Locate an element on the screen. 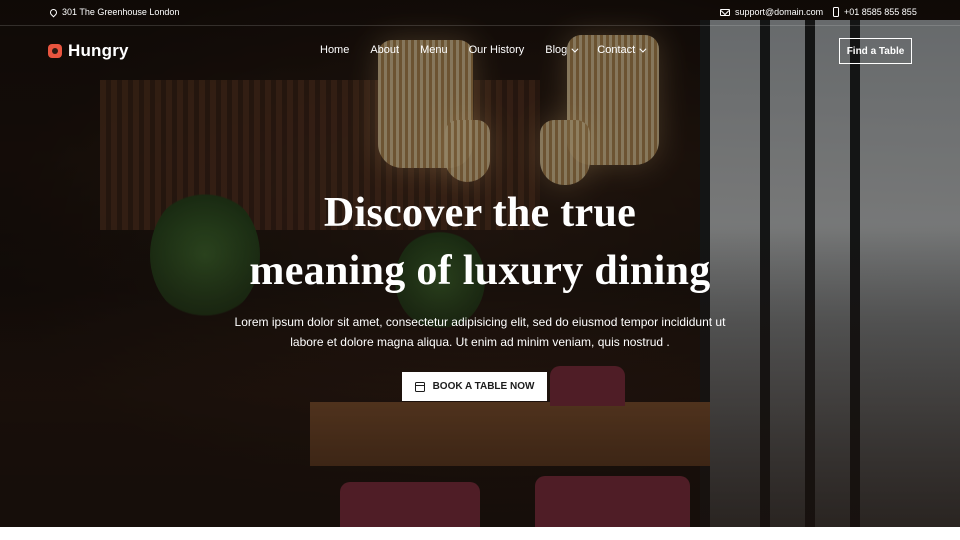 The image size is (960, 540). nav-item-about: About is located at coordinates (384, 50).